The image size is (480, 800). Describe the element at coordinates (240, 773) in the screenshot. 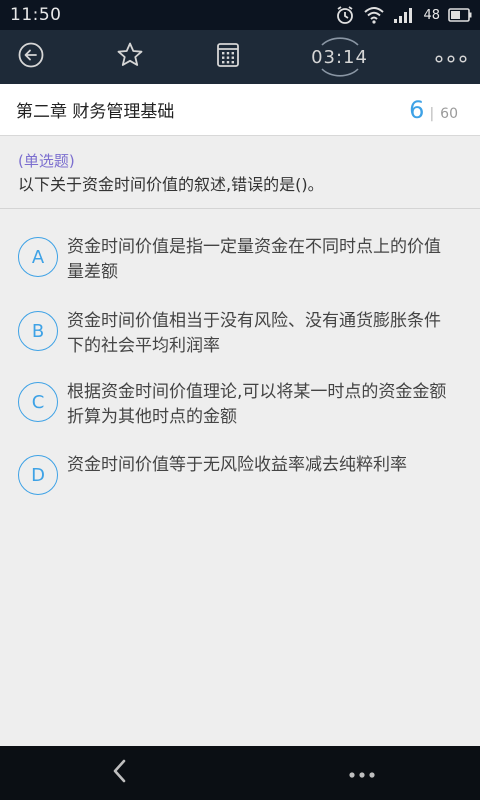

I see `bottom-nav` at that location.